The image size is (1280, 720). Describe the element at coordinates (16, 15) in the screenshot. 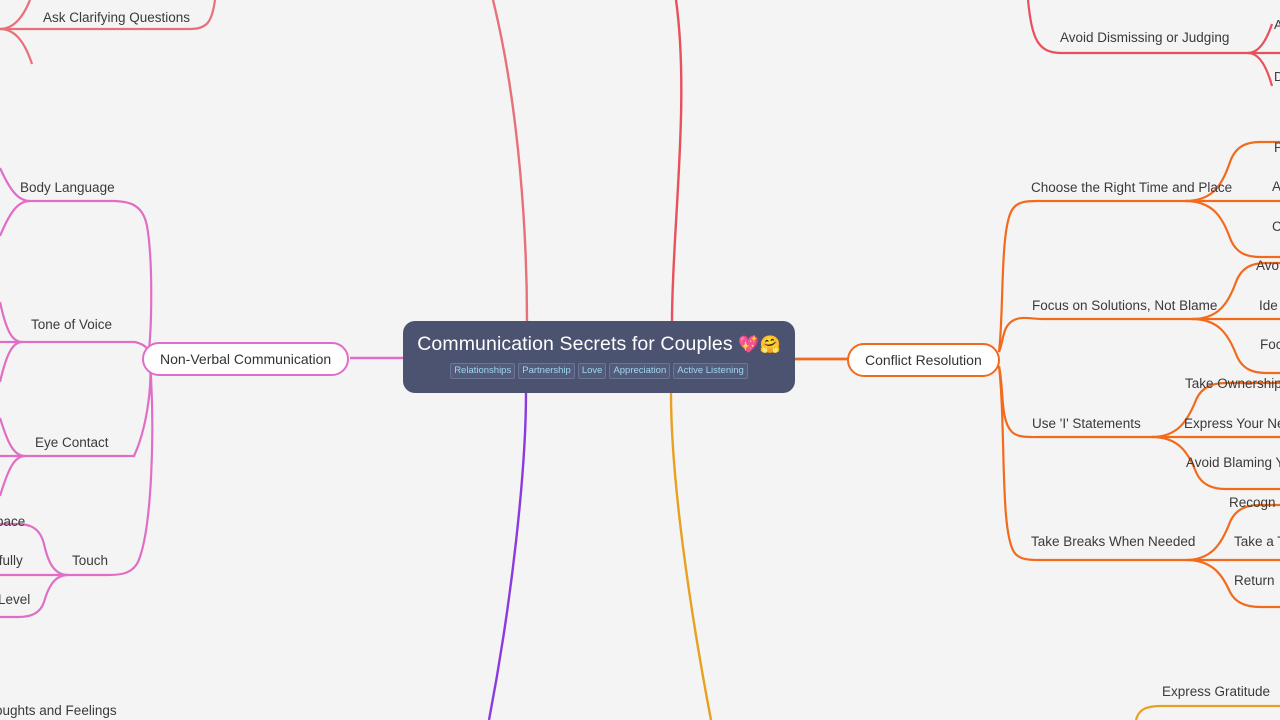

I see `edge-ask-clarifying-questions-feeder-a` at that location.